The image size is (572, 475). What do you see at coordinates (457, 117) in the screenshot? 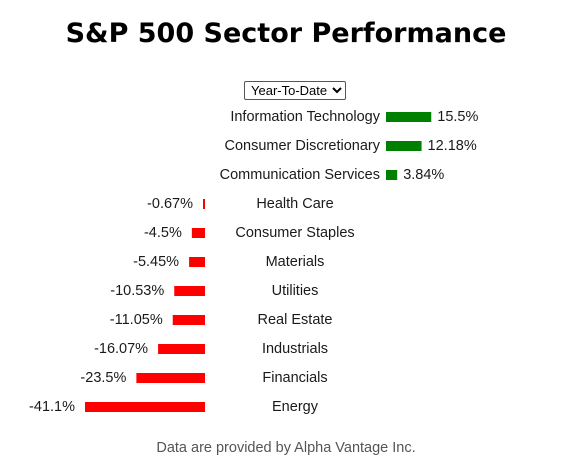
I see `sector-value-label: 15.5%` at bounding box center [457, 117].